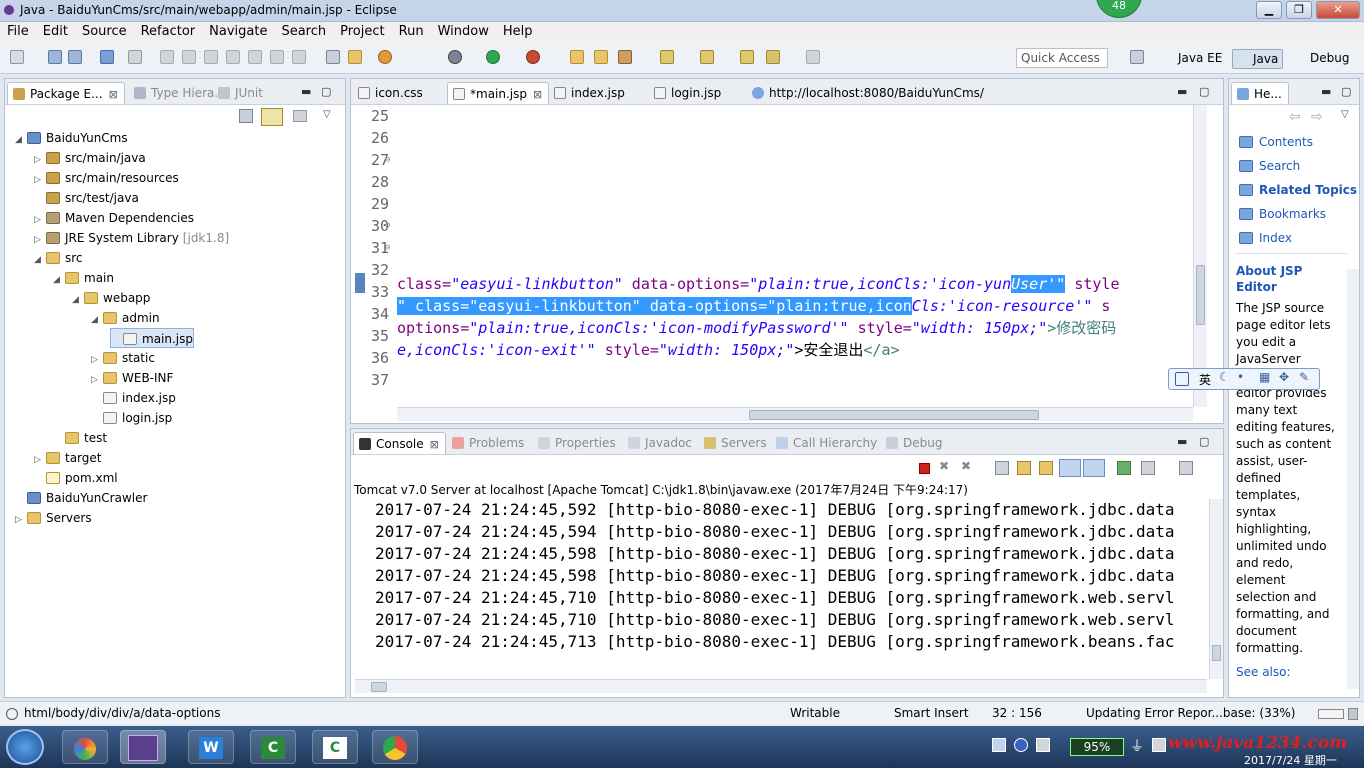 This screenshot has height=768, width=1364. I want to click on keyboard-icon: ▦, so click(1264, 377).